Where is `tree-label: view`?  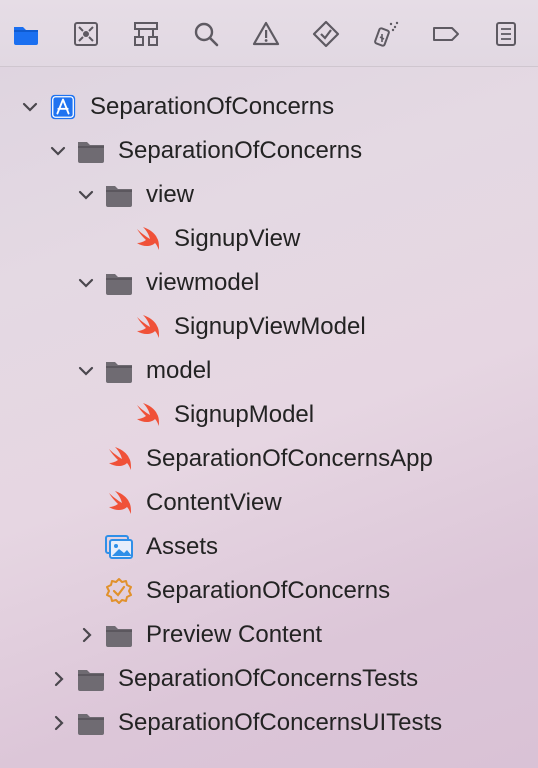 tree-label: view is located at coordinates (170, 194).